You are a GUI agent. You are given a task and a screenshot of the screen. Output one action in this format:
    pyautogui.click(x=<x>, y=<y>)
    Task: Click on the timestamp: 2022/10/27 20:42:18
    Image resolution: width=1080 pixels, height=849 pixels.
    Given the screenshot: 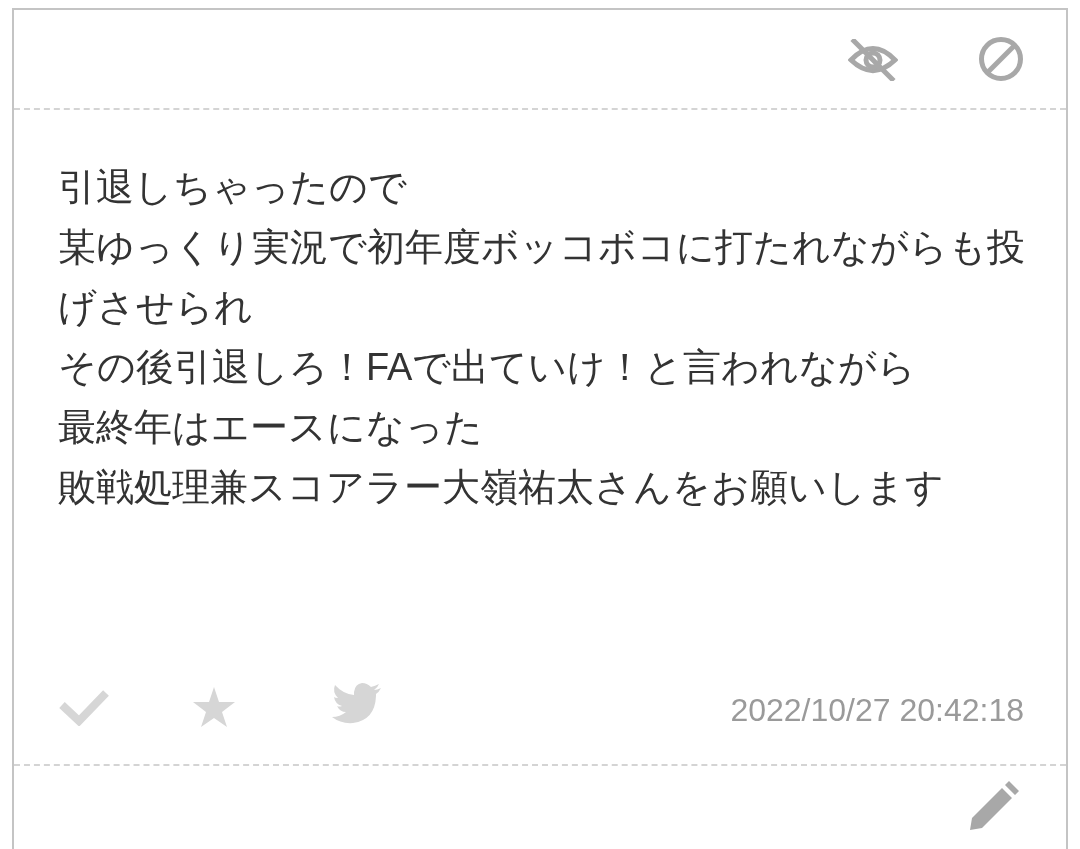 What is the action you would take?
    pyautogui.click(x=877, y=710)
    